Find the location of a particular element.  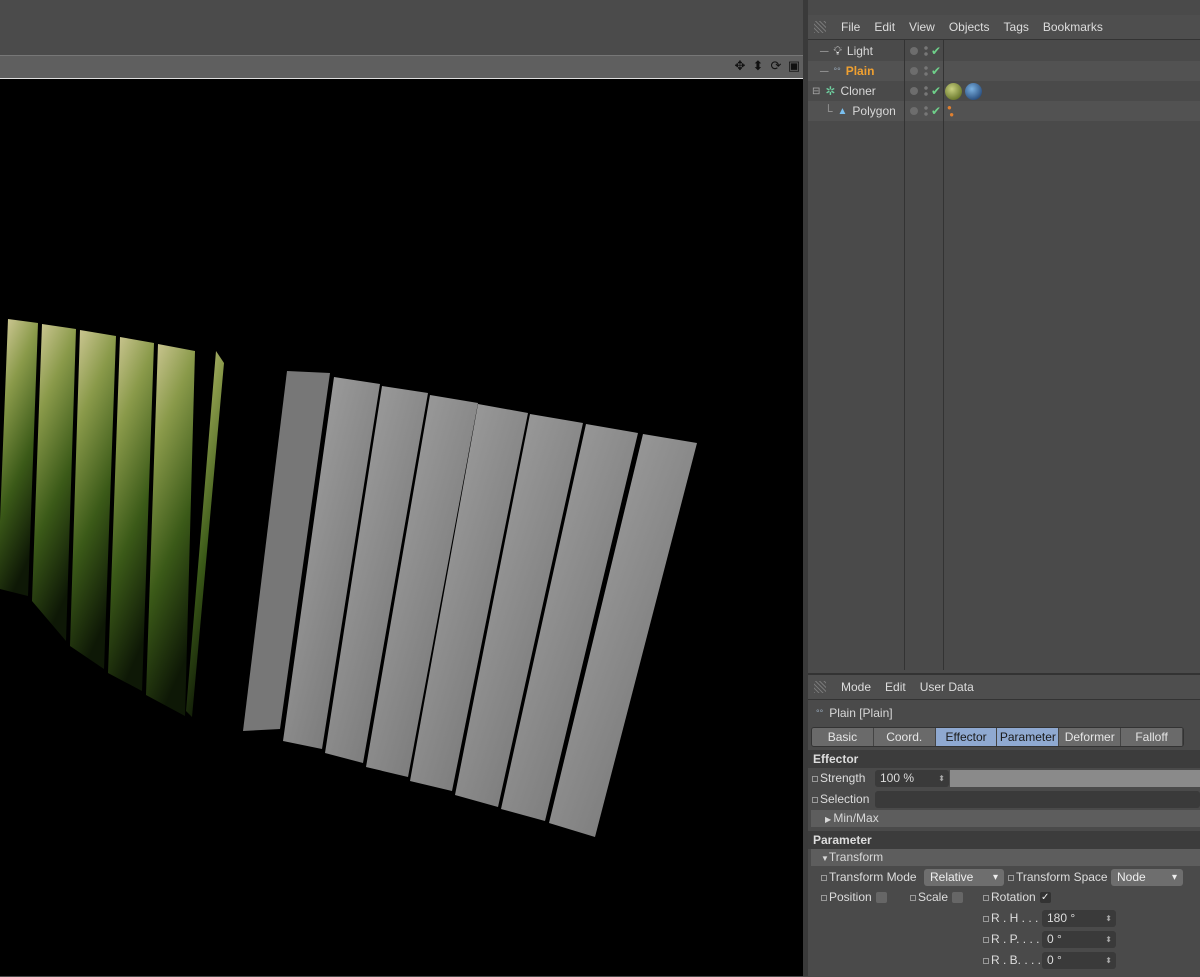

rotation-checkbox: ✓ is located at coordinates (1045, 898).